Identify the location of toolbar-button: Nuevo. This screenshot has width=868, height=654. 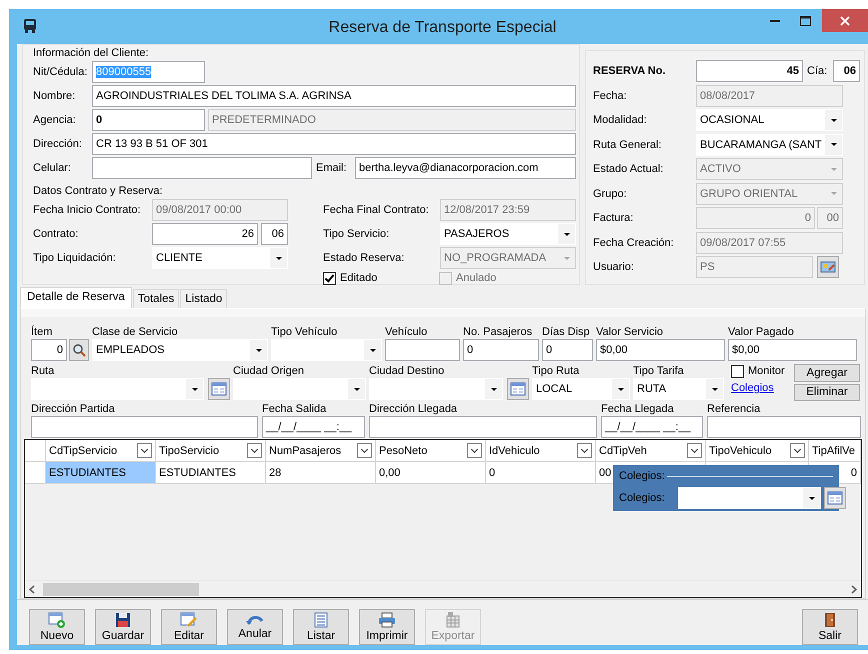
(57, 627).